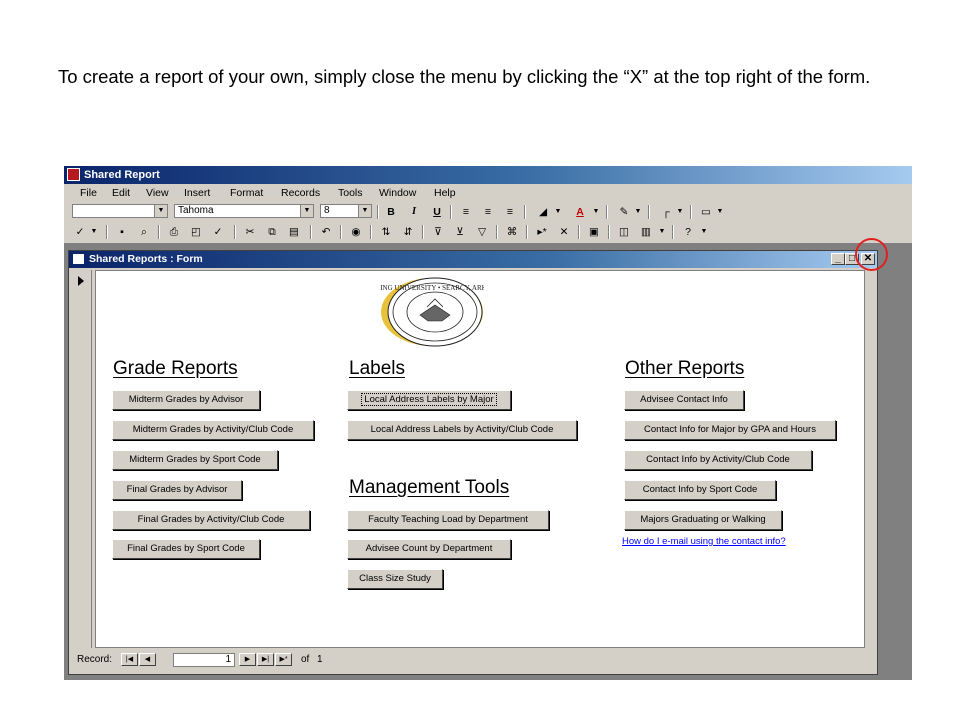  What do you see at coordinates (473, 259) in the screenshot?
I see `form-title-bar: Shared Reports : Form _ □ ✕` at bounding box center [473, 259].